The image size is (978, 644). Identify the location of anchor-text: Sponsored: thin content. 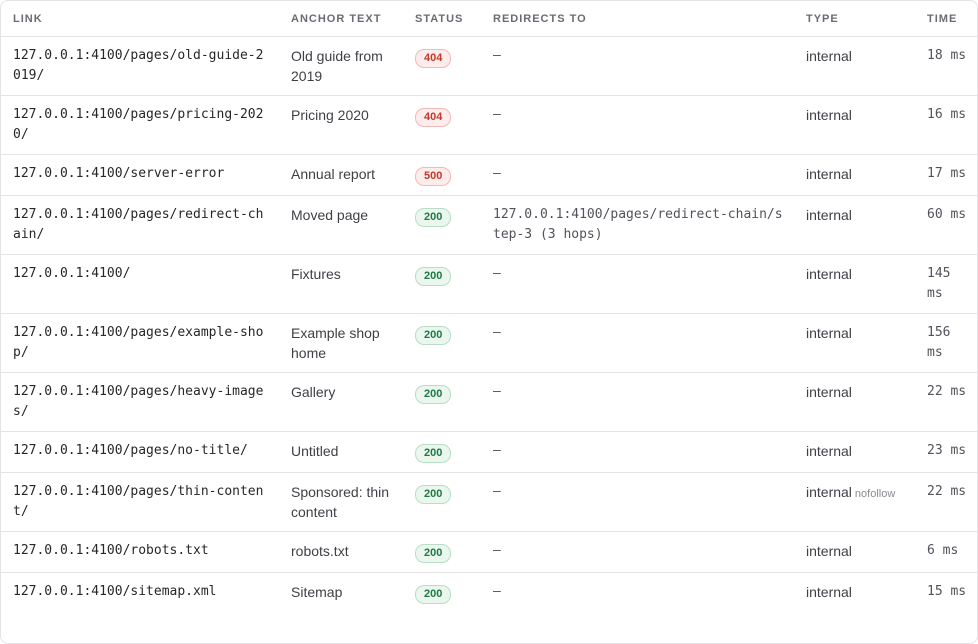
(341, 502).